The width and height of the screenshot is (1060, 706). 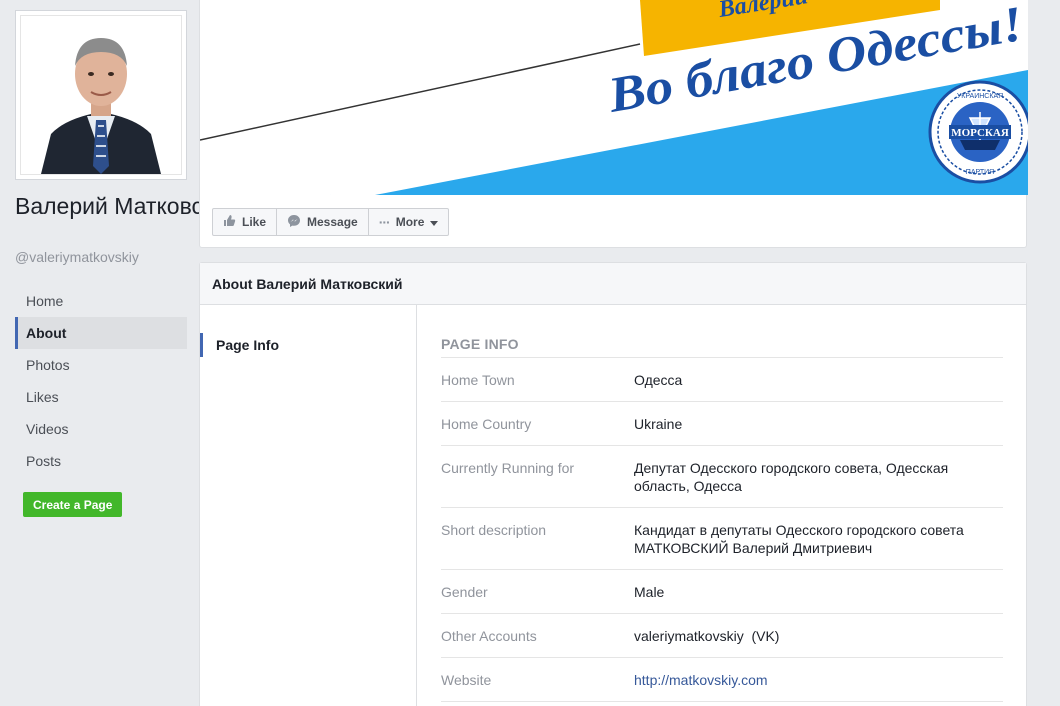 What do you see at coordinates (77, 257) in the screenshot?
I see `page-handle: @valeriymatkovskiy` at bounding box center [77, 257].